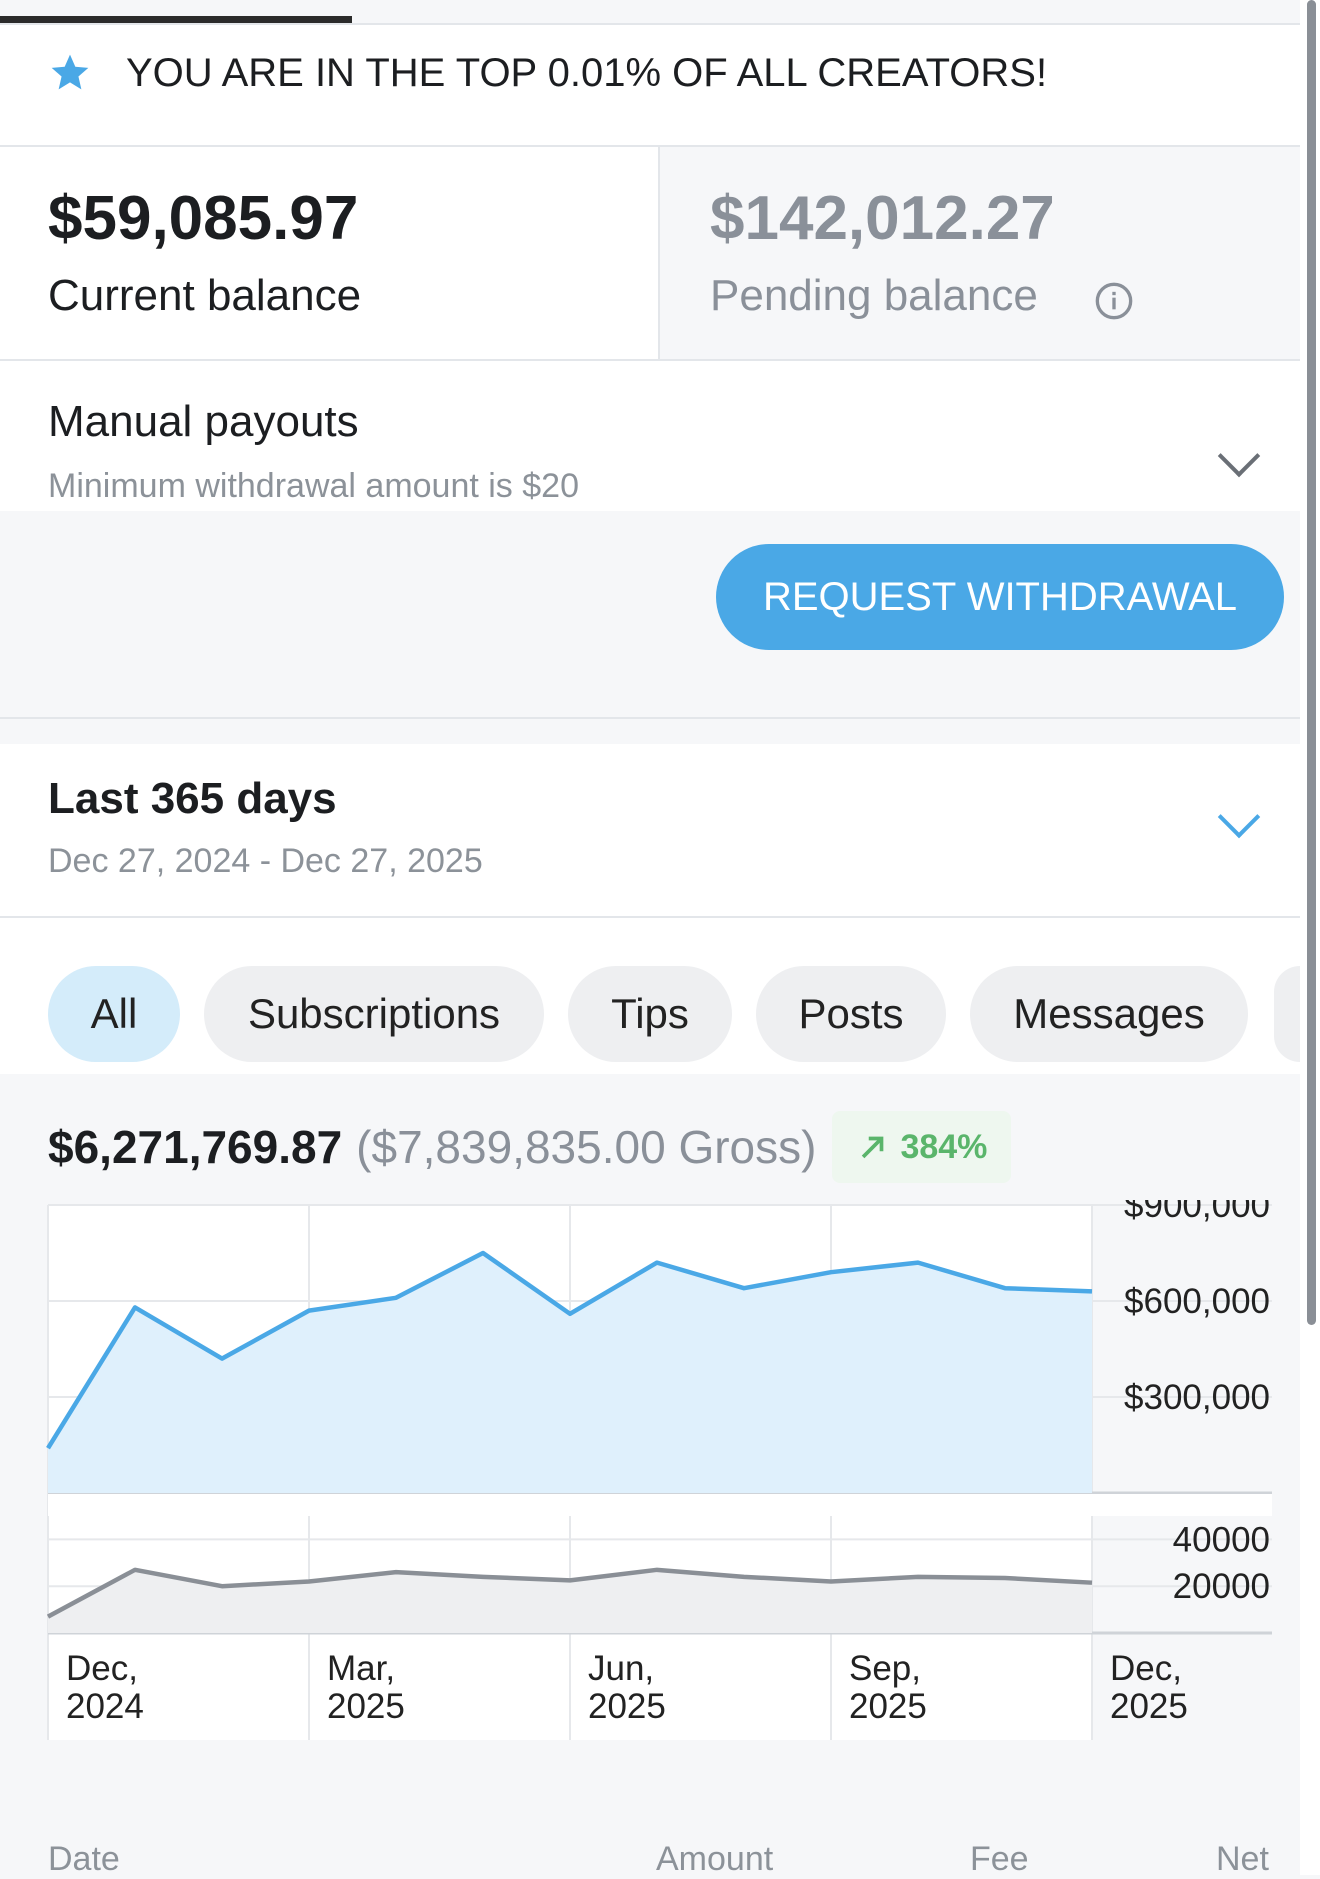 The height and width of the screenshot is (1879, 1320). I want to click on change-percent: 384%, so click(943, 1147).